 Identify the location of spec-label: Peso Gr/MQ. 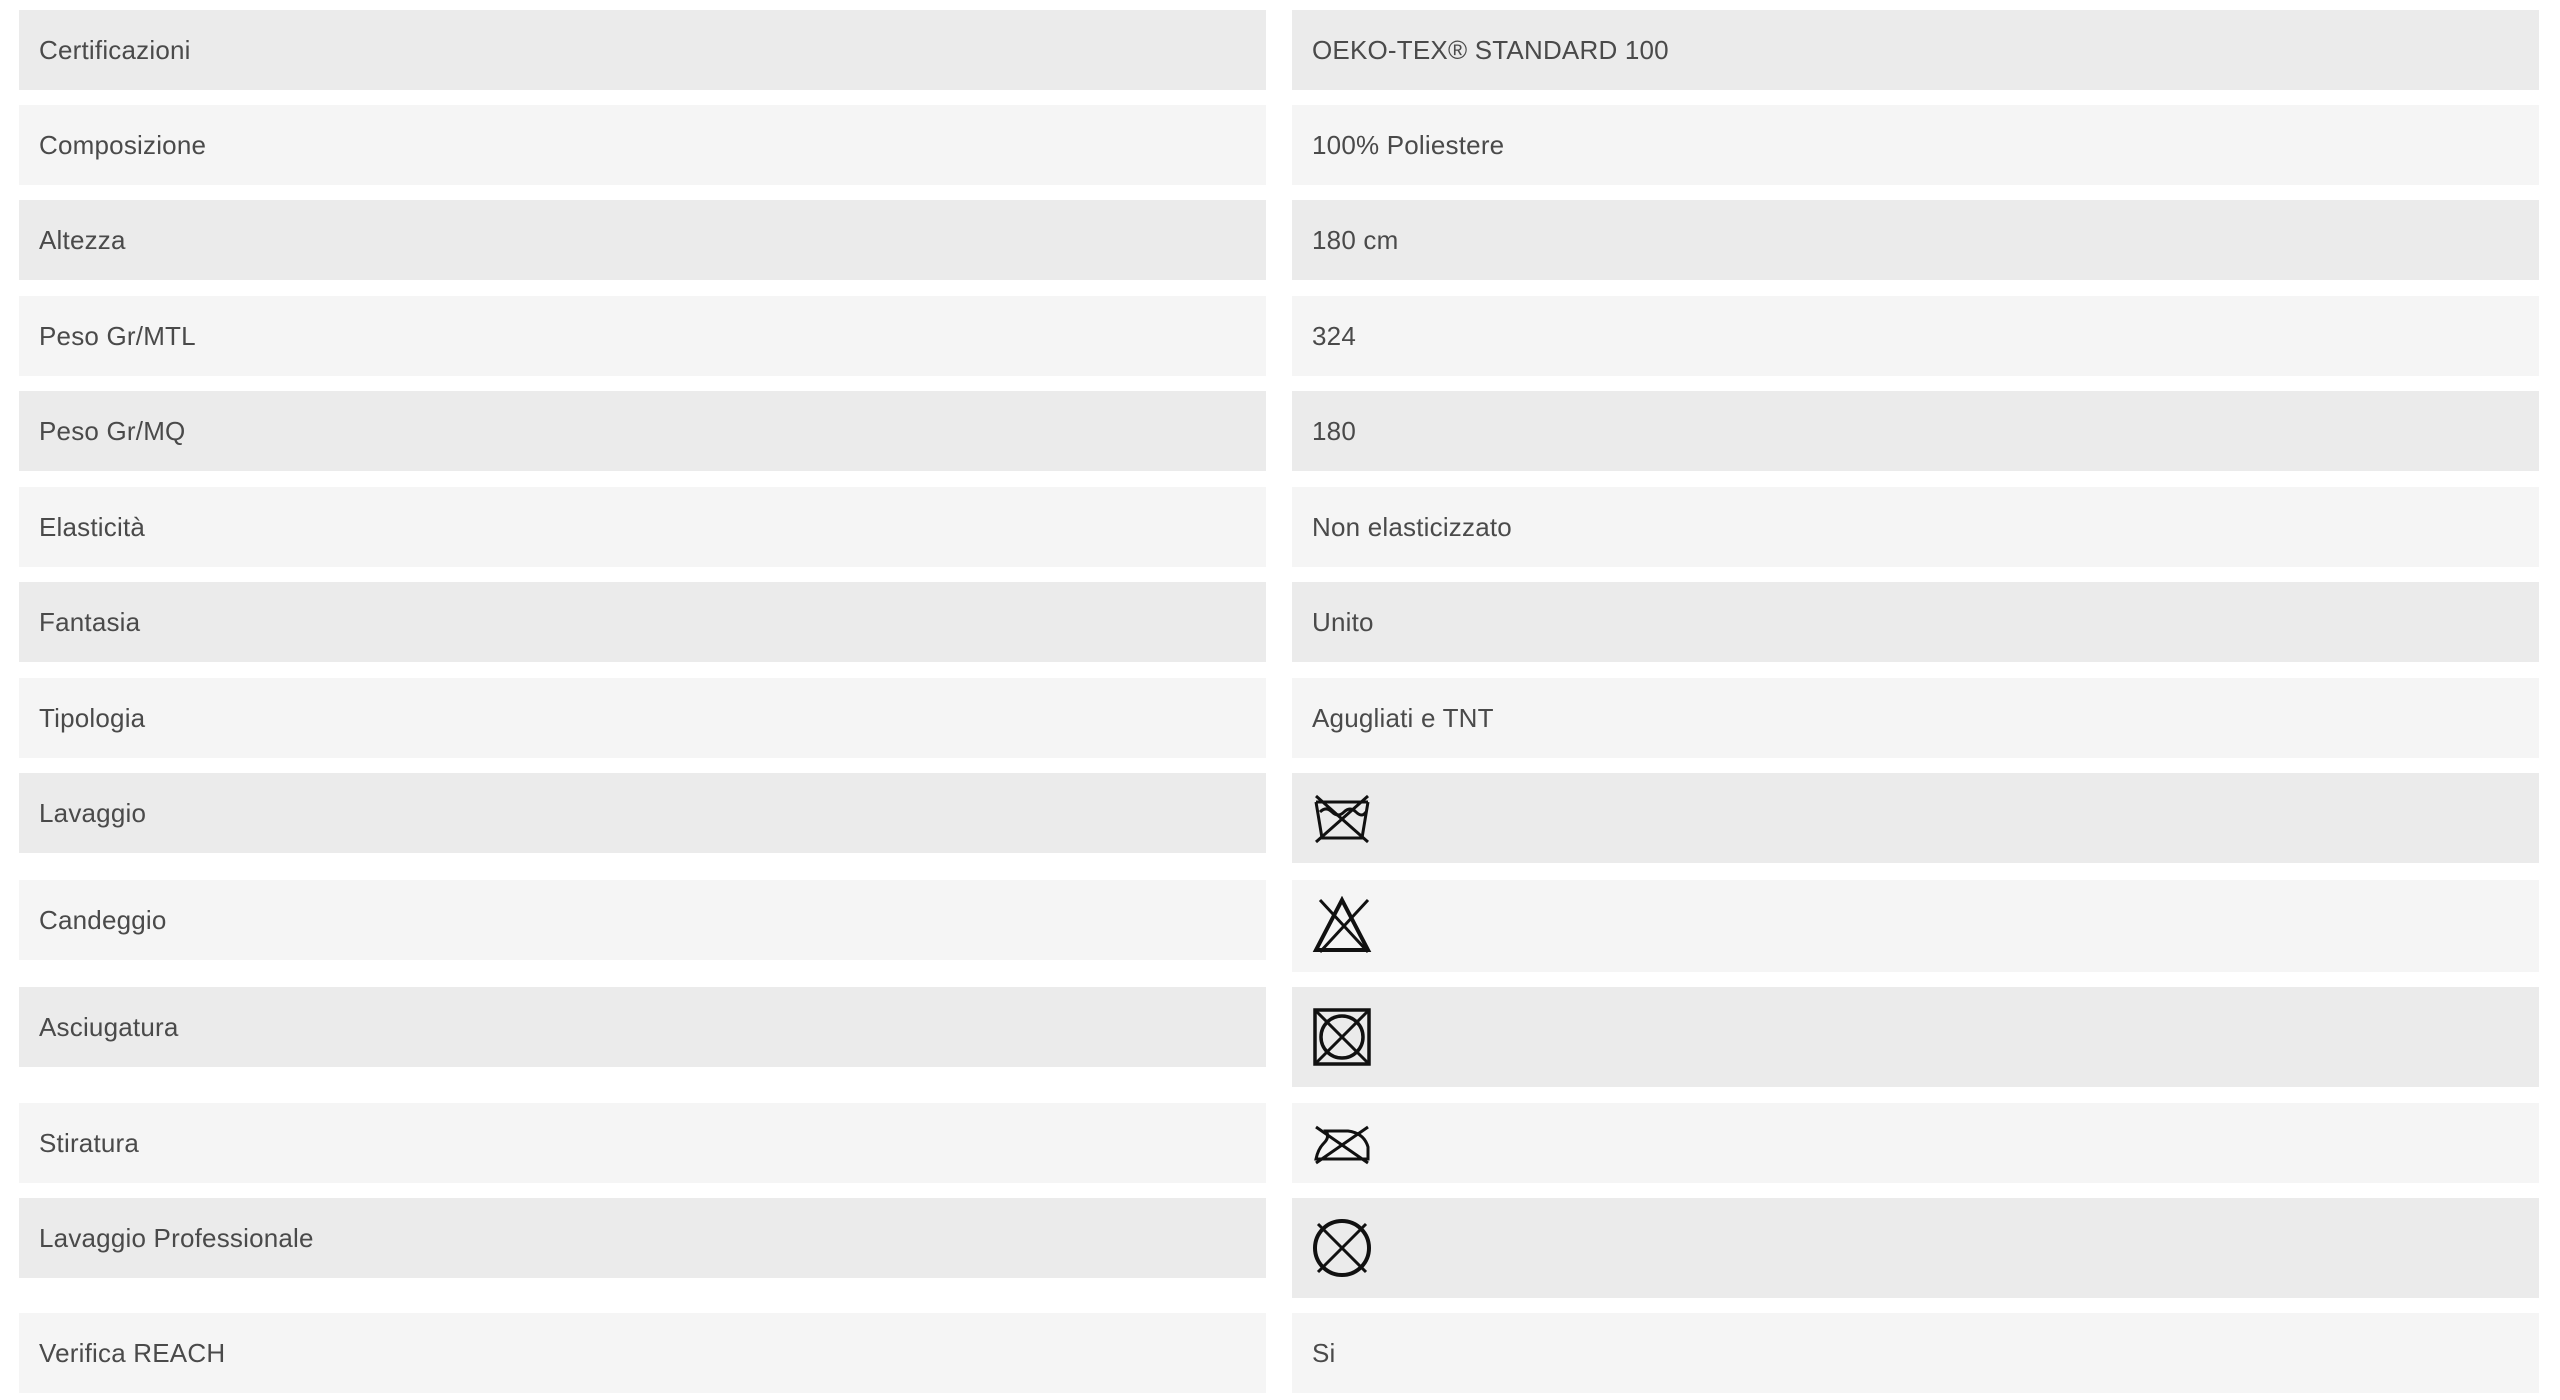
(642, 431).